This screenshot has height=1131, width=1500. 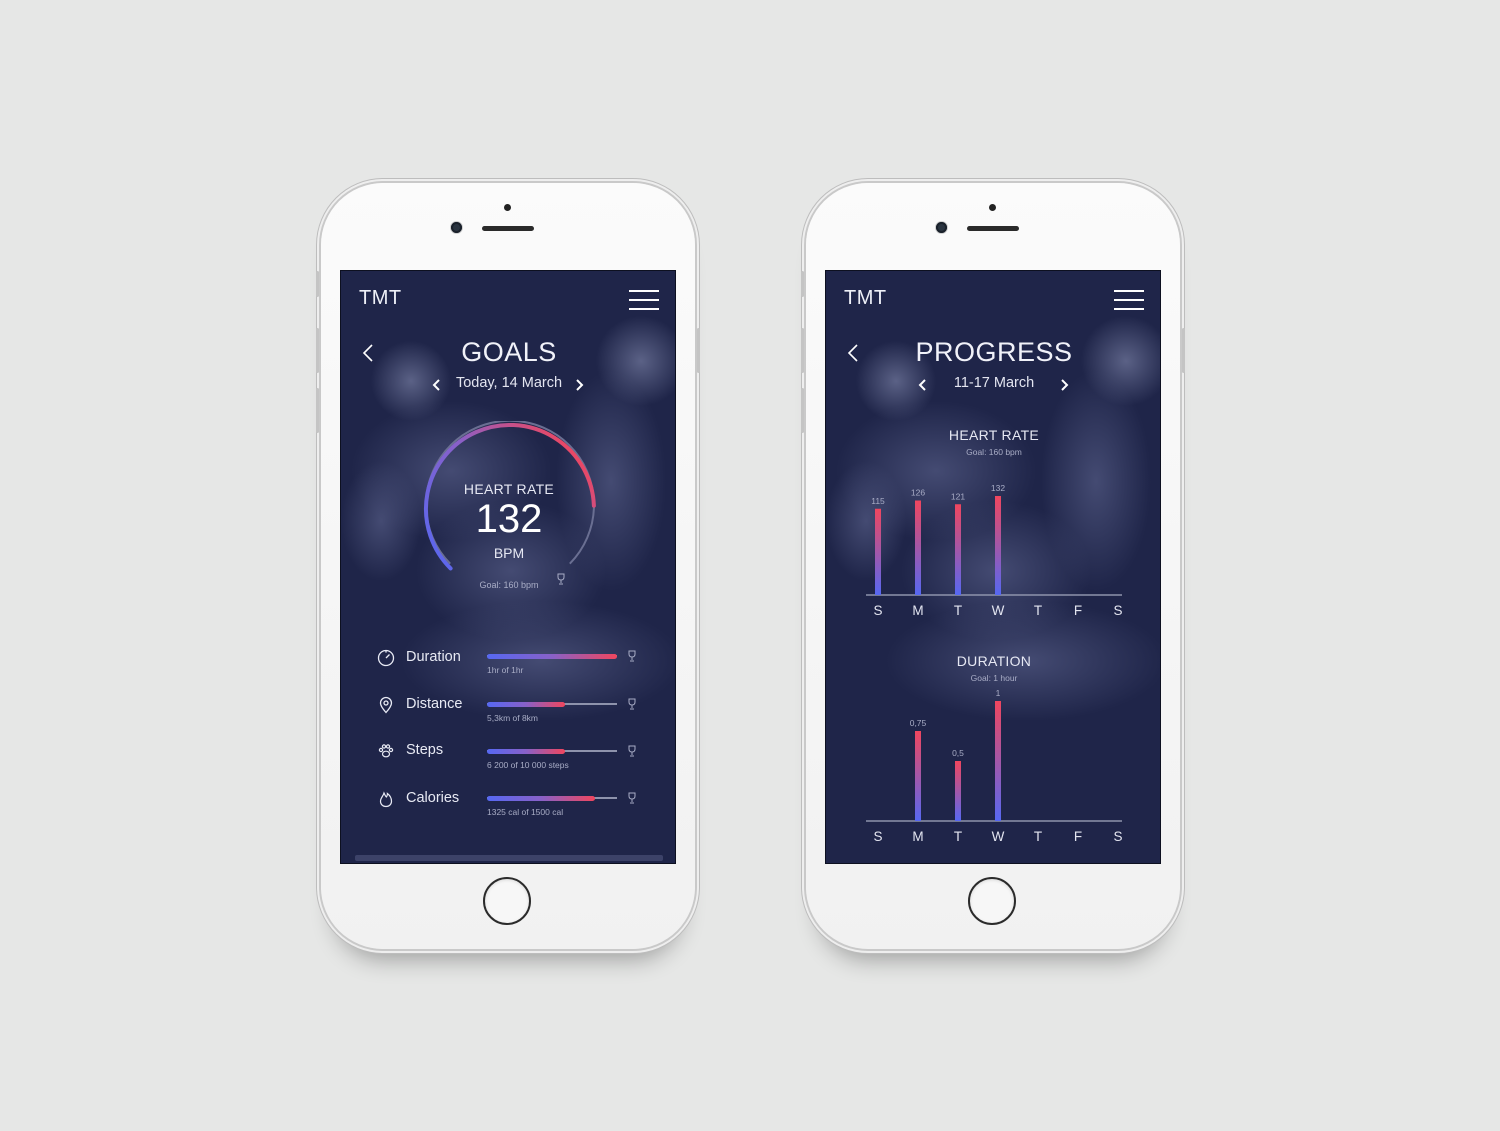 I want to click on metric-label-steps: Steps, so click(x=425, y=750).